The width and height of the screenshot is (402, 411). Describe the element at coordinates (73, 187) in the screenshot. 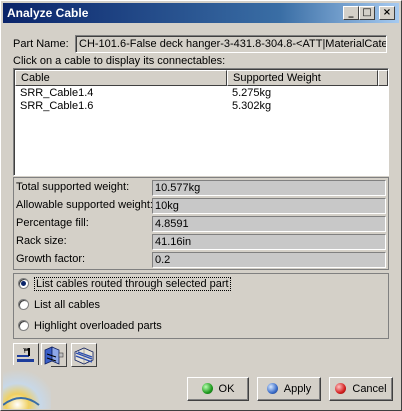

I see `total-weight-label: Total supported weight:` at that location.